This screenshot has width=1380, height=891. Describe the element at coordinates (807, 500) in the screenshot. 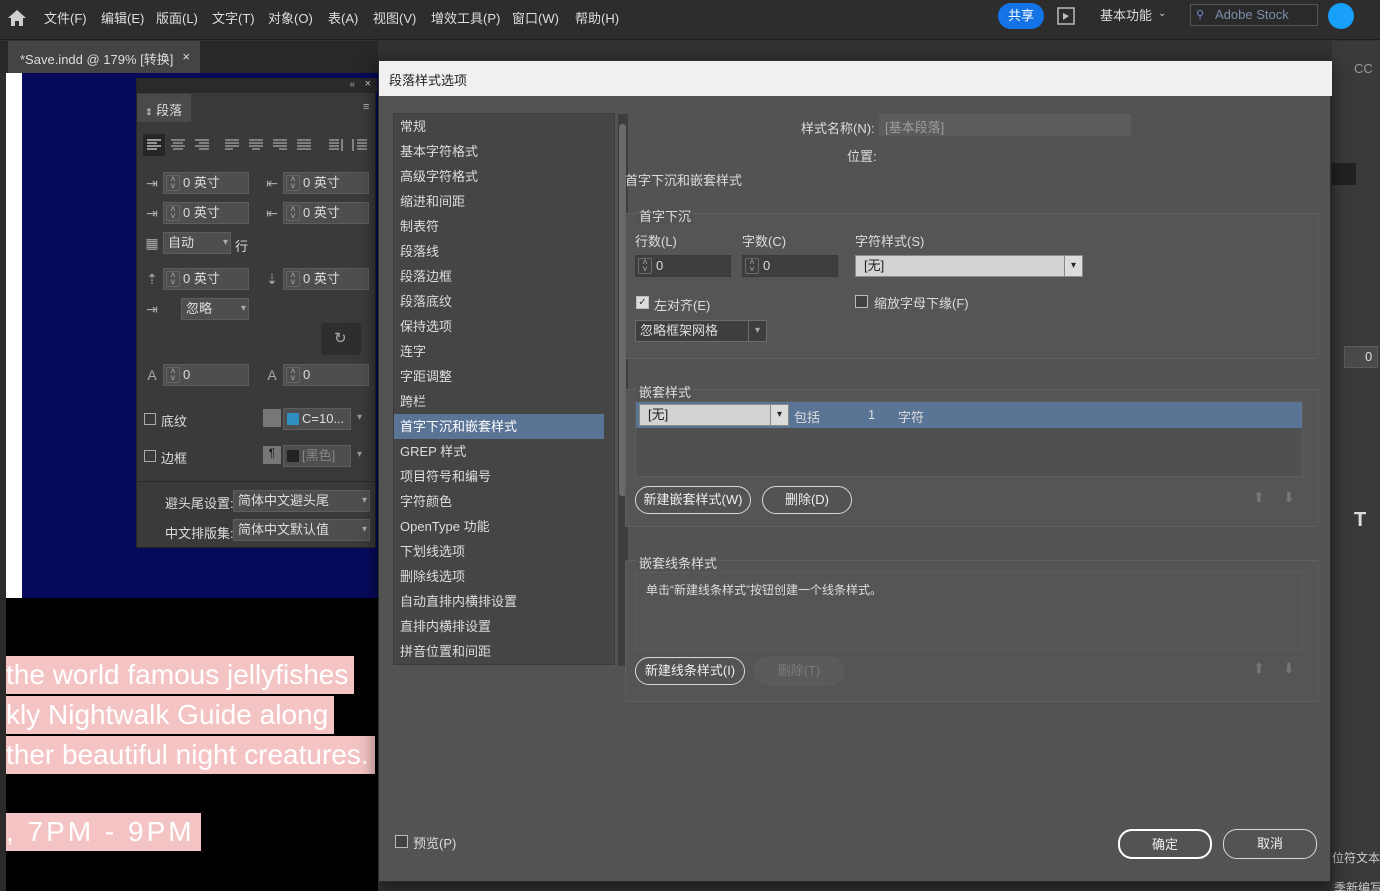

I see `delete-nested-style-button: 删除(D)` at that location.